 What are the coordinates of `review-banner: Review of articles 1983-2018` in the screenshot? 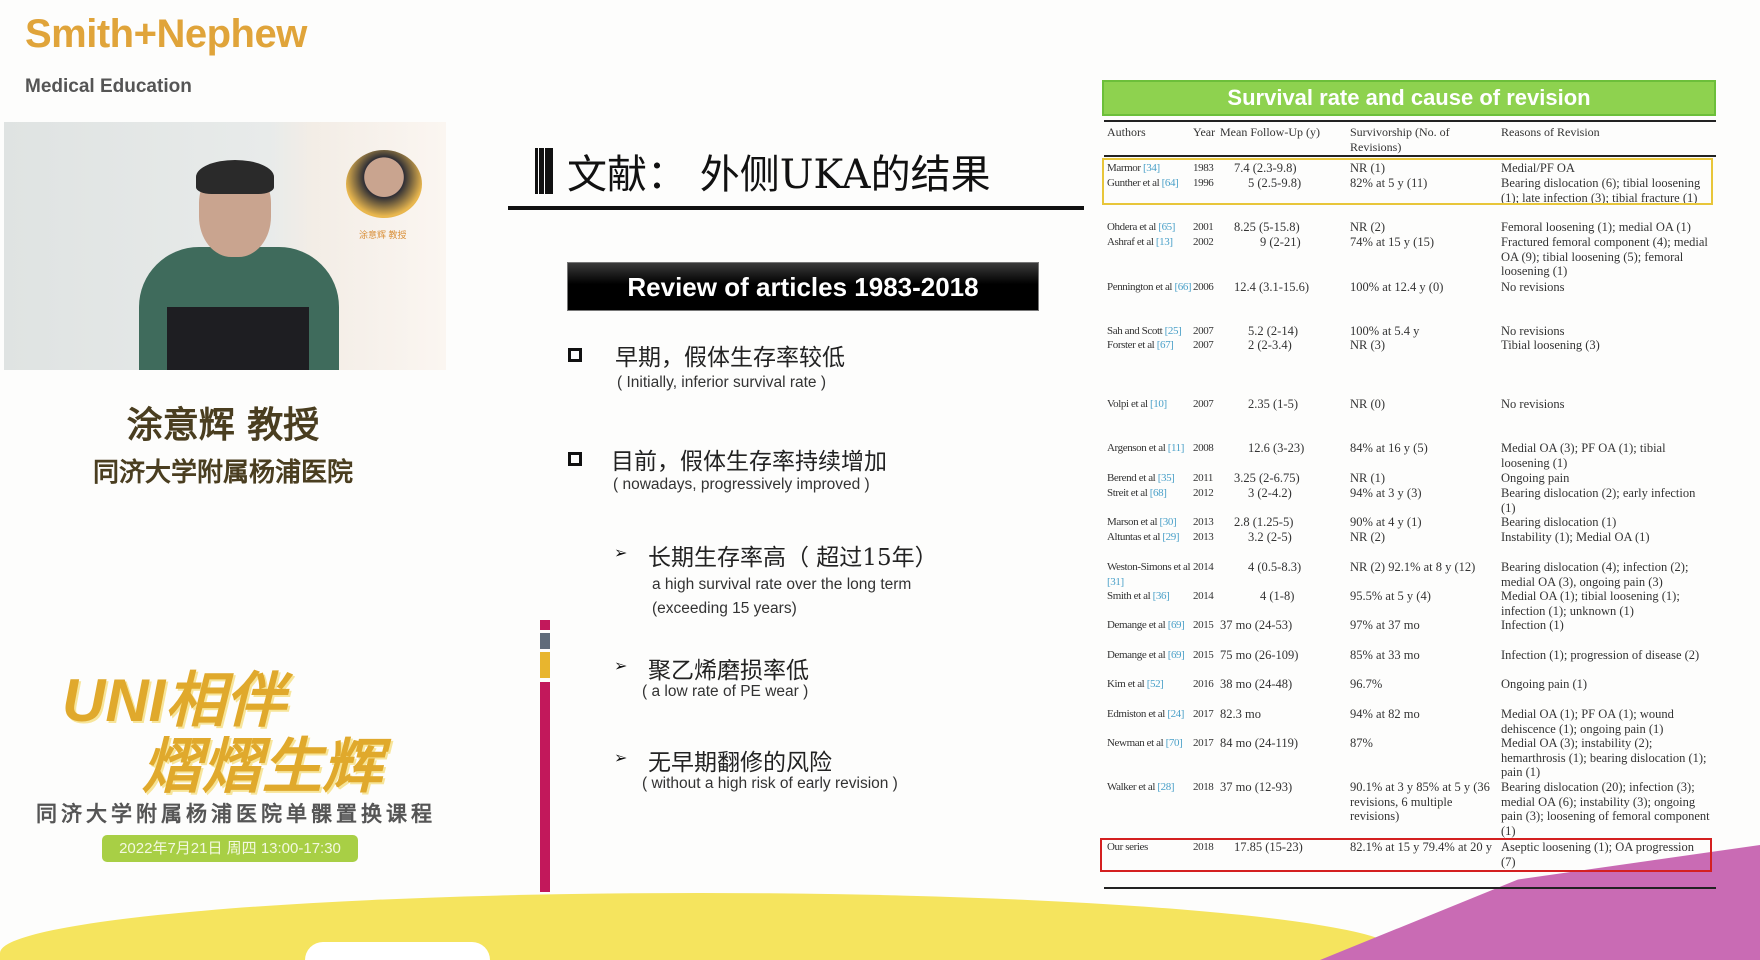 It's located at (803, 286).